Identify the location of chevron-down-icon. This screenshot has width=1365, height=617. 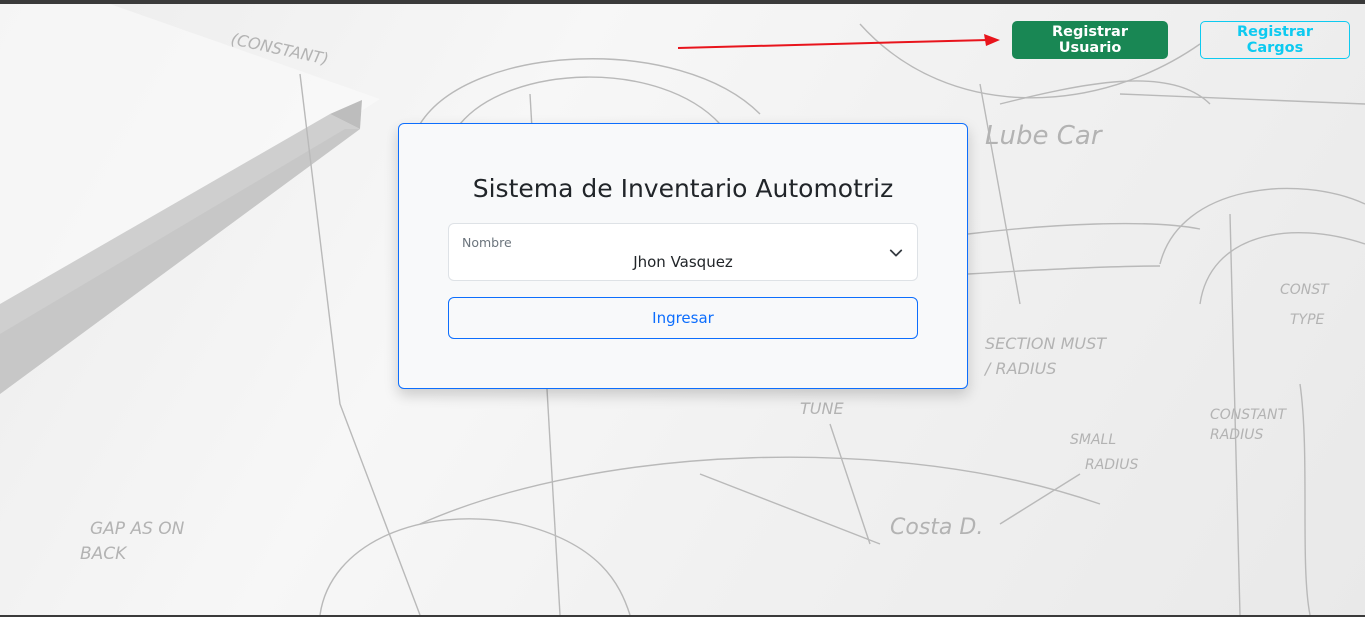
(896, 253).